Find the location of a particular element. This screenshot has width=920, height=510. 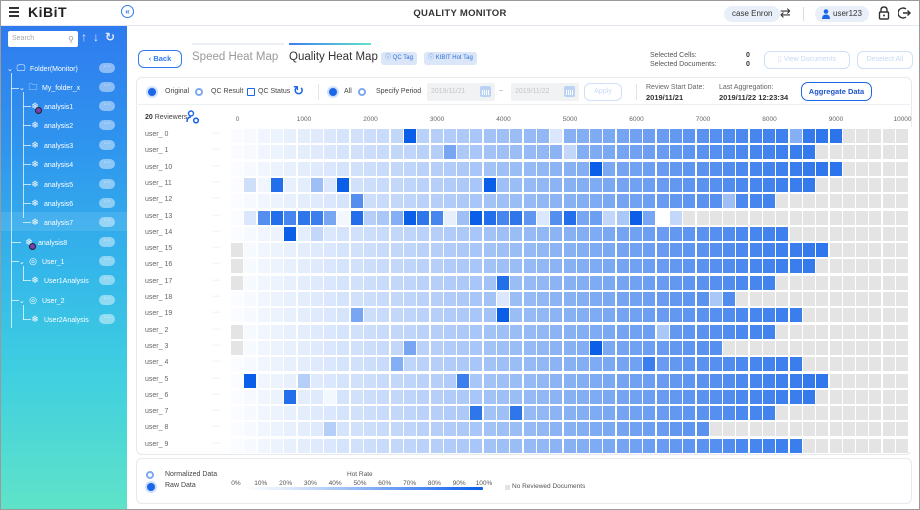

reviewer-row-label: user_ 12 is located at coordinates (158, 199).